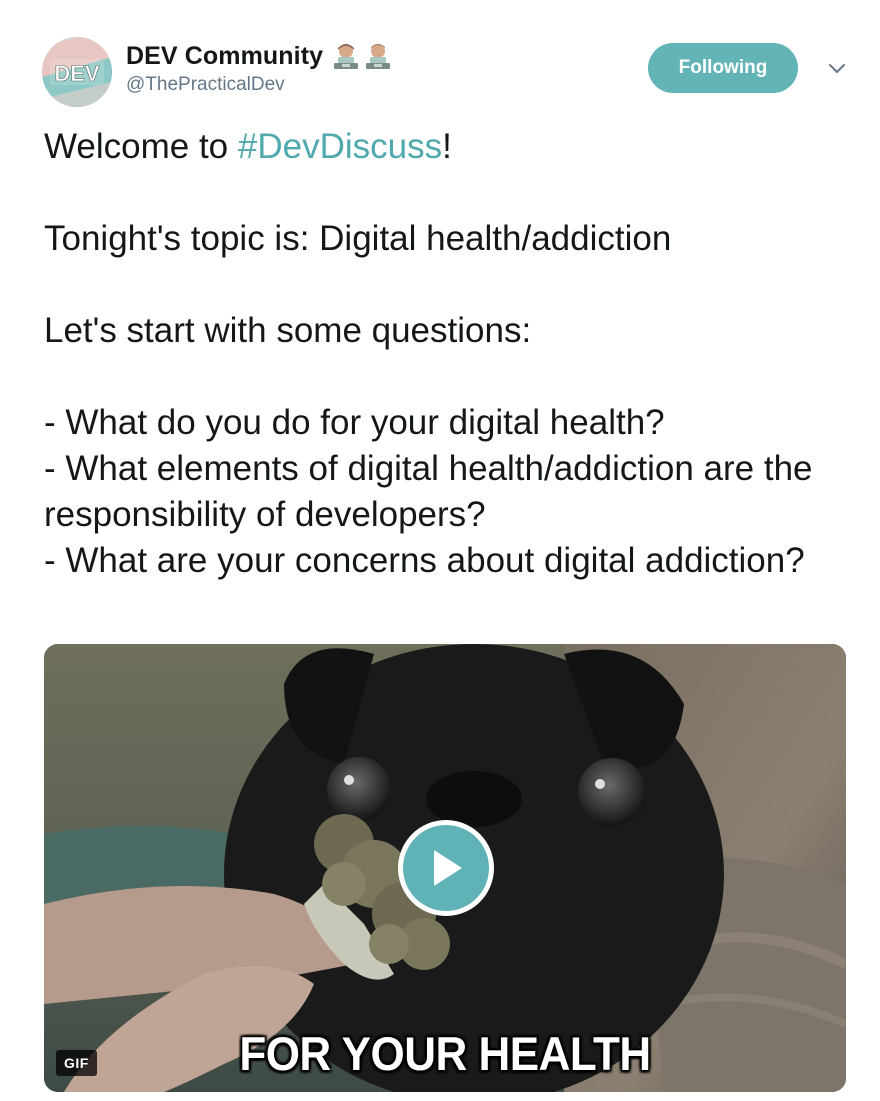 The width and height of the screenshot is (880, 1101). What do you see at coordinates (259, 85) in the screenshot?
I see `user-handle: @ThePracticalDev` at bounding box center [259, 85].